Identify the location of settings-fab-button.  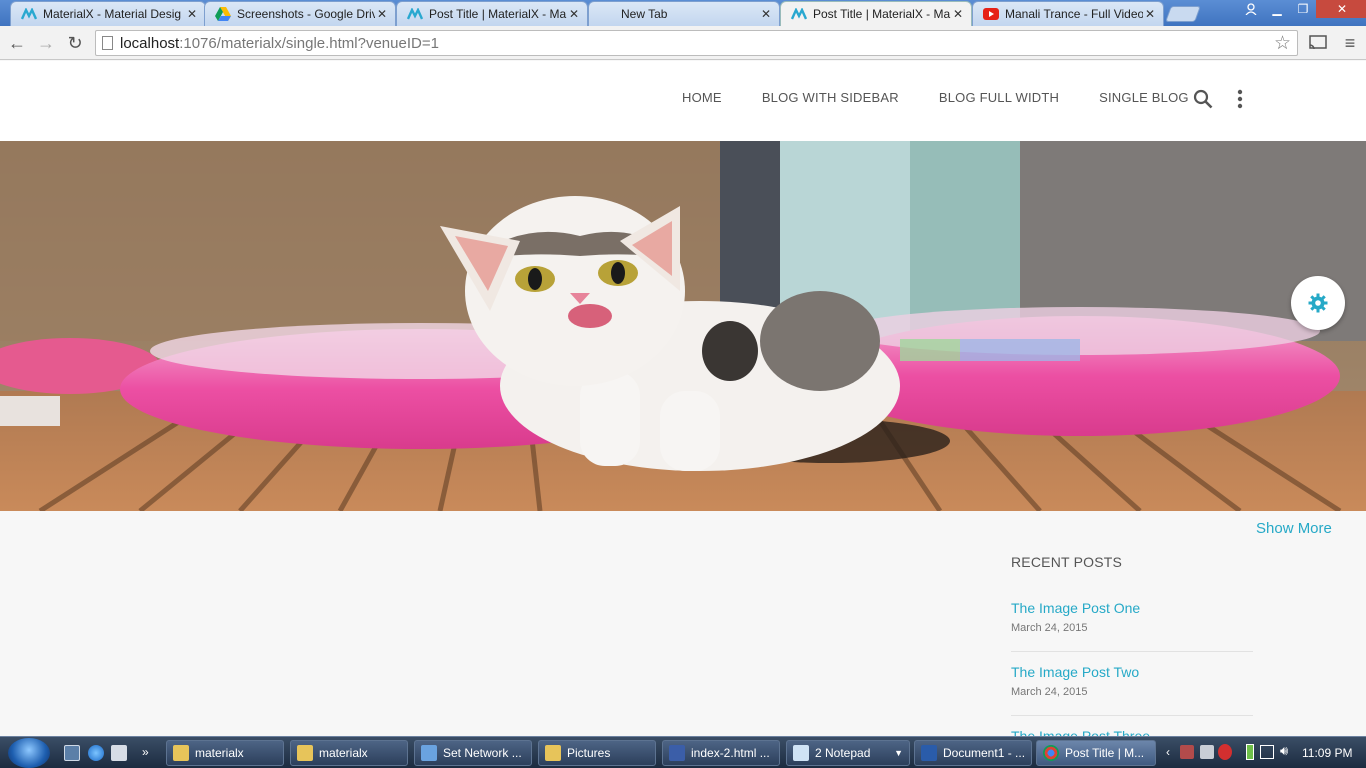
(1318, 303).